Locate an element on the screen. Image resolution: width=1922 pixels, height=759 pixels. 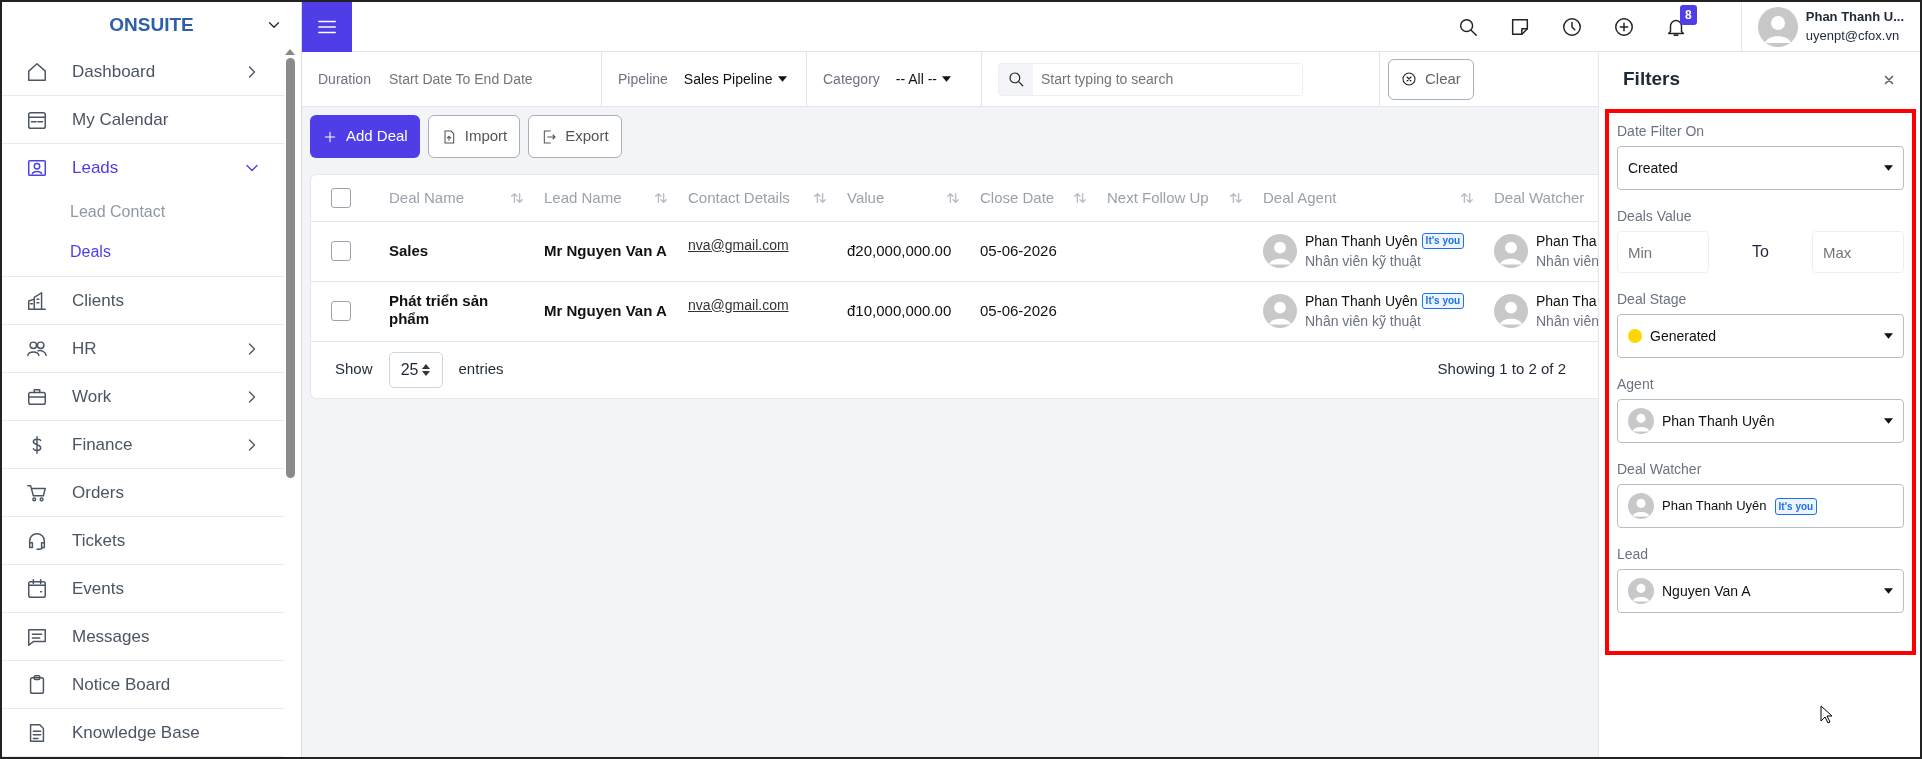
sidebar-item: Leads is located at coordinates (143, 168).